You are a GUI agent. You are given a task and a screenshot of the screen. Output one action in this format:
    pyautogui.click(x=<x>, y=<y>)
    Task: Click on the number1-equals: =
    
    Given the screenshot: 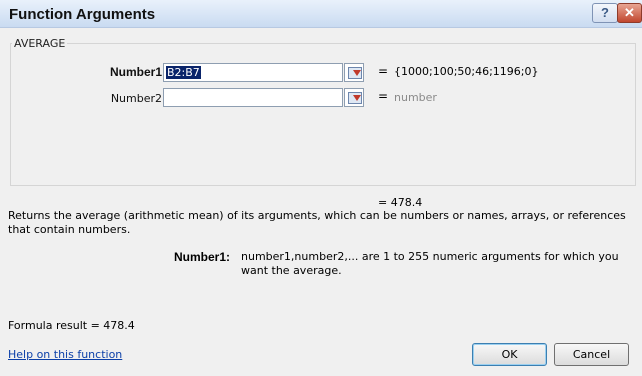 What is the action you would take?
    pyautogui.click(x=383, y=71)
    